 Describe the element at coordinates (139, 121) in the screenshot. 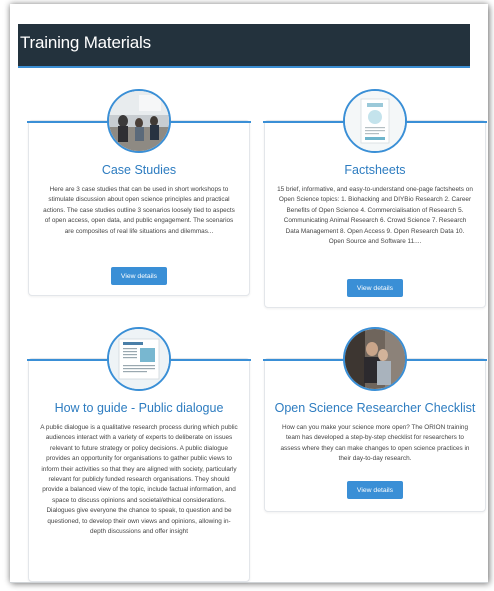

I see `workshop-photo-icon` at that location.